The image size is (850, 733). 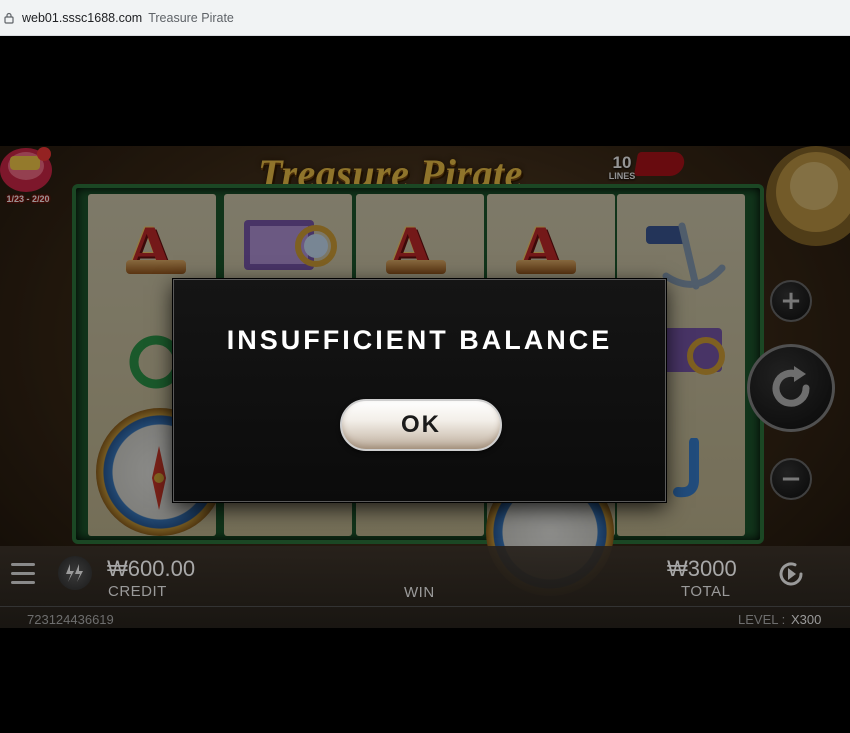 What do you see at coordinates (806, 619) in the screenshot?
I see `level-value: X300` at bounding box center [806, 619].